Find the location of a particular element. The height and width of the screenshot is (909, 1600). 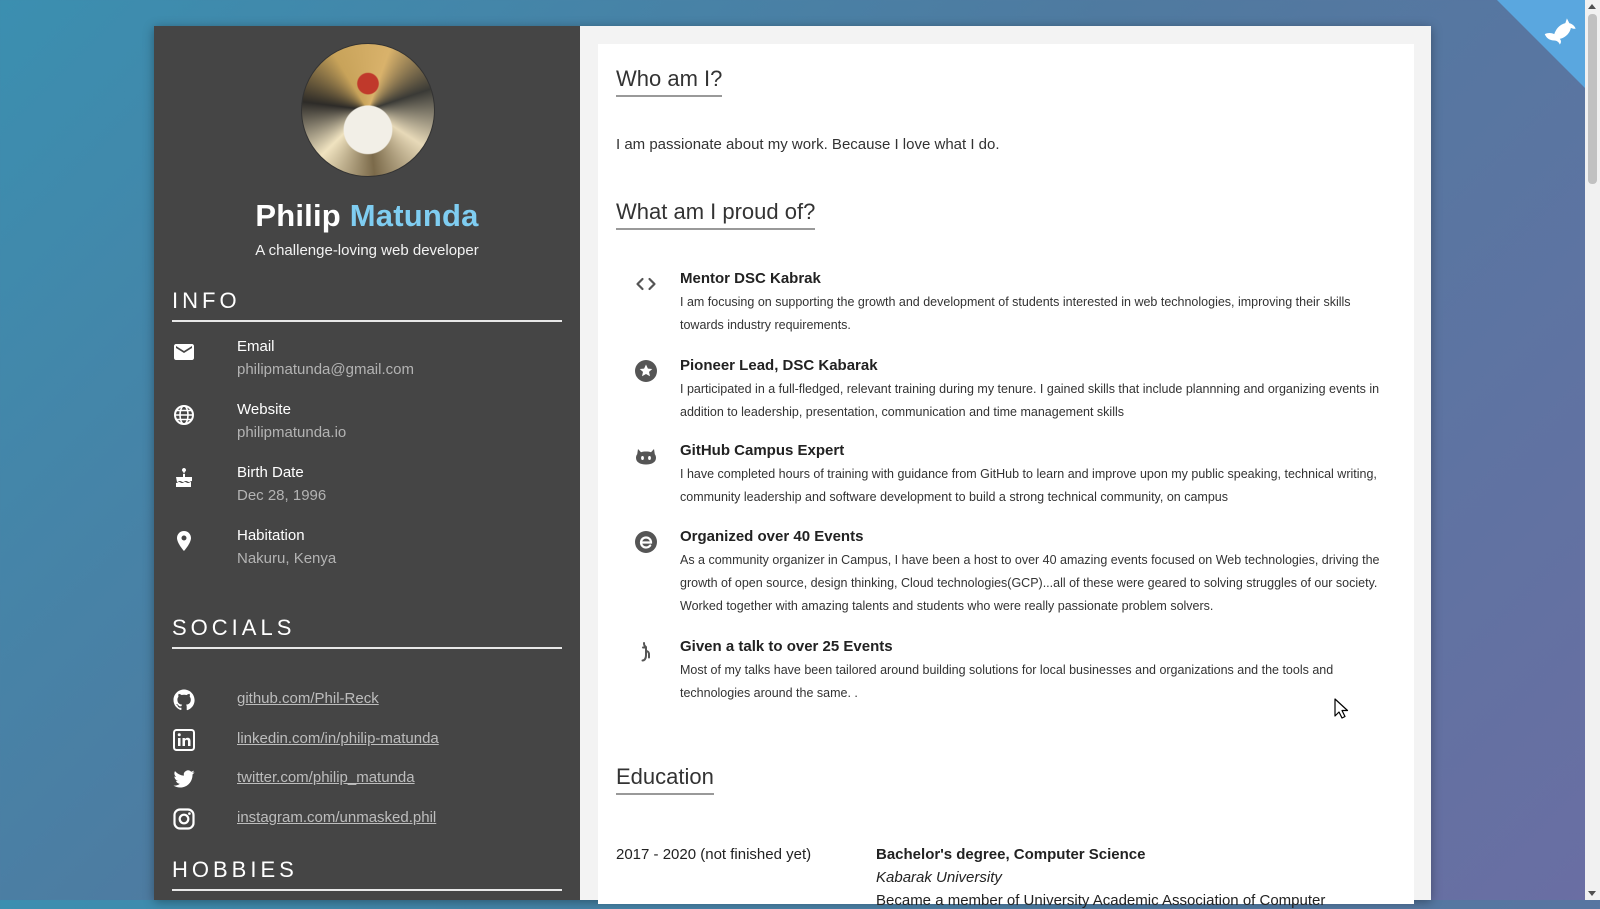

star-icon is located at coordinates (646, 371).